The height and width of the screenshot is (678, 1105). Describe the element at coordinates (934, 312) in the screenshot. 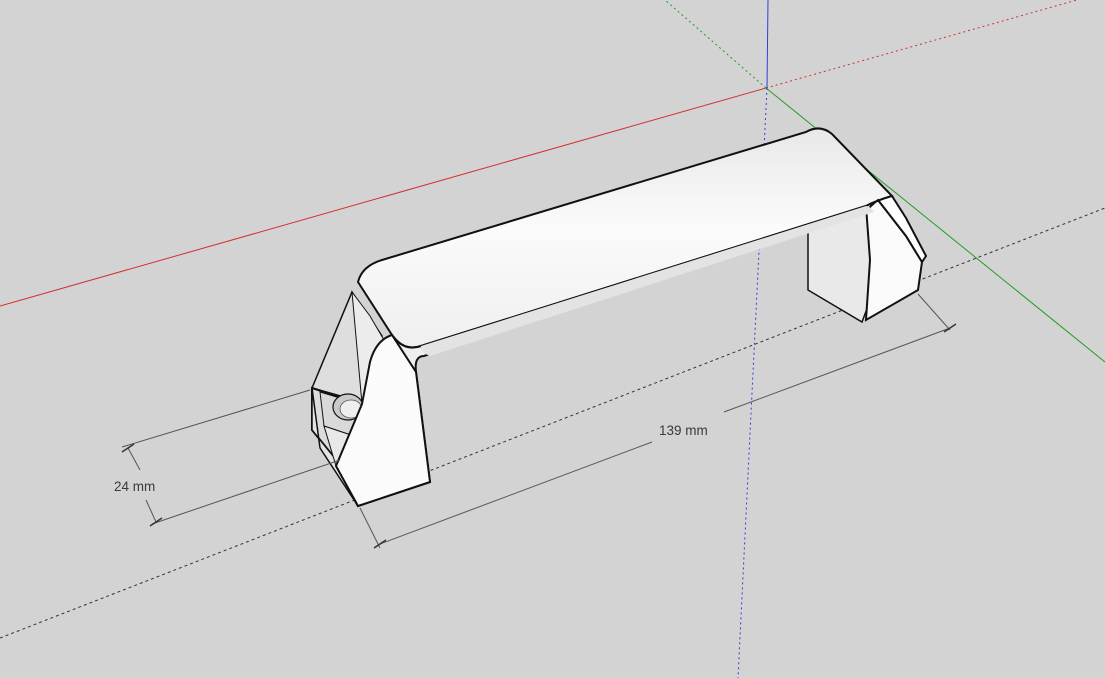

I see `length-extension-right` at that location.